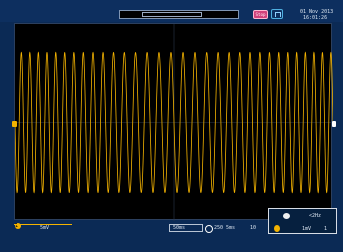  What do you see at coordinates (315, 18) in the screenshot?
I see `time-text: 16:01:26` at bounding box center [315, 18].